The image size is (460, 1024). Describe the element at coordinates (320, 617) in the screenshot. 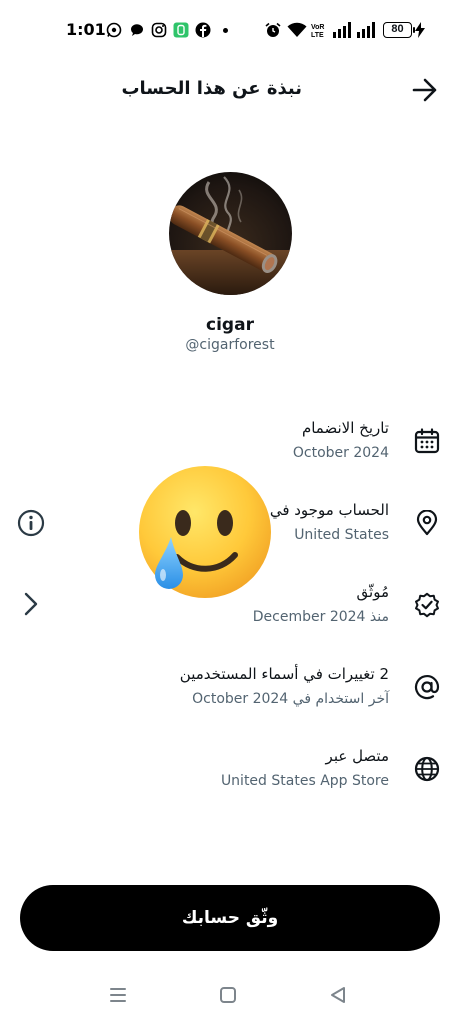

I see `row-subtitle: منذ December 2024` at that location.